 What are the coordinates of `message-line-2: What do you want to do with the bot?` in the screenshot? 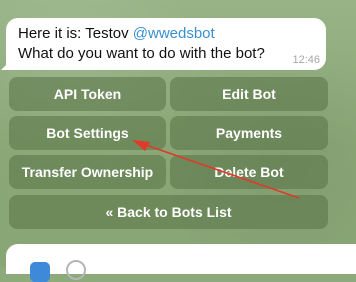 It's located at (141, 53).